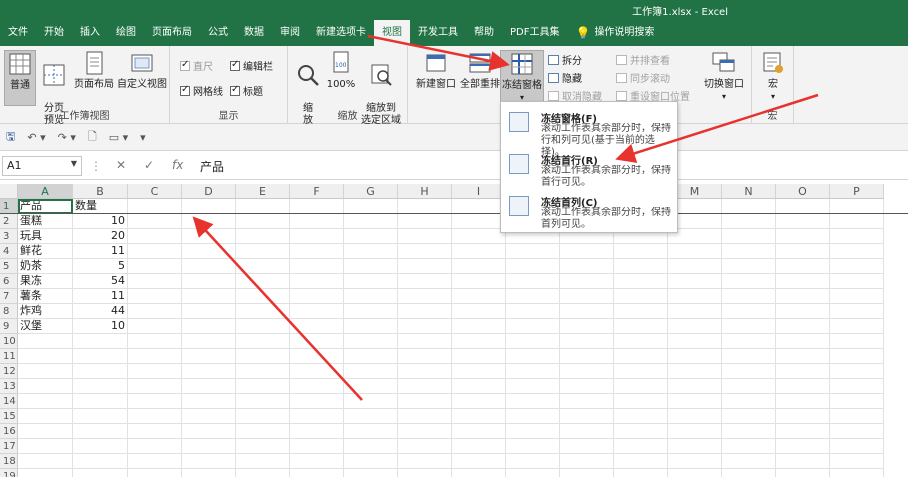 Image resolution: width=908 pixels, height=477 pixels. I want to click on headings-checkbox: 标题, so click(246, 90).